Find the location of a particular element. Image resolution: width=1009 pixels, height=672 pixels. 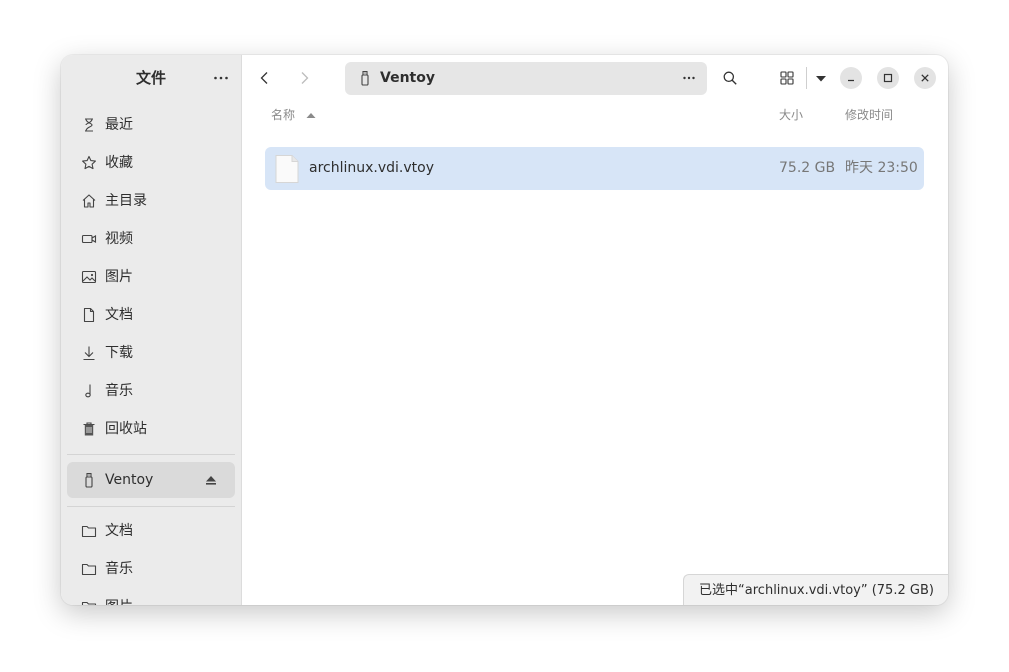

column-header-label: 名称 is located at coordinates (283, 115).